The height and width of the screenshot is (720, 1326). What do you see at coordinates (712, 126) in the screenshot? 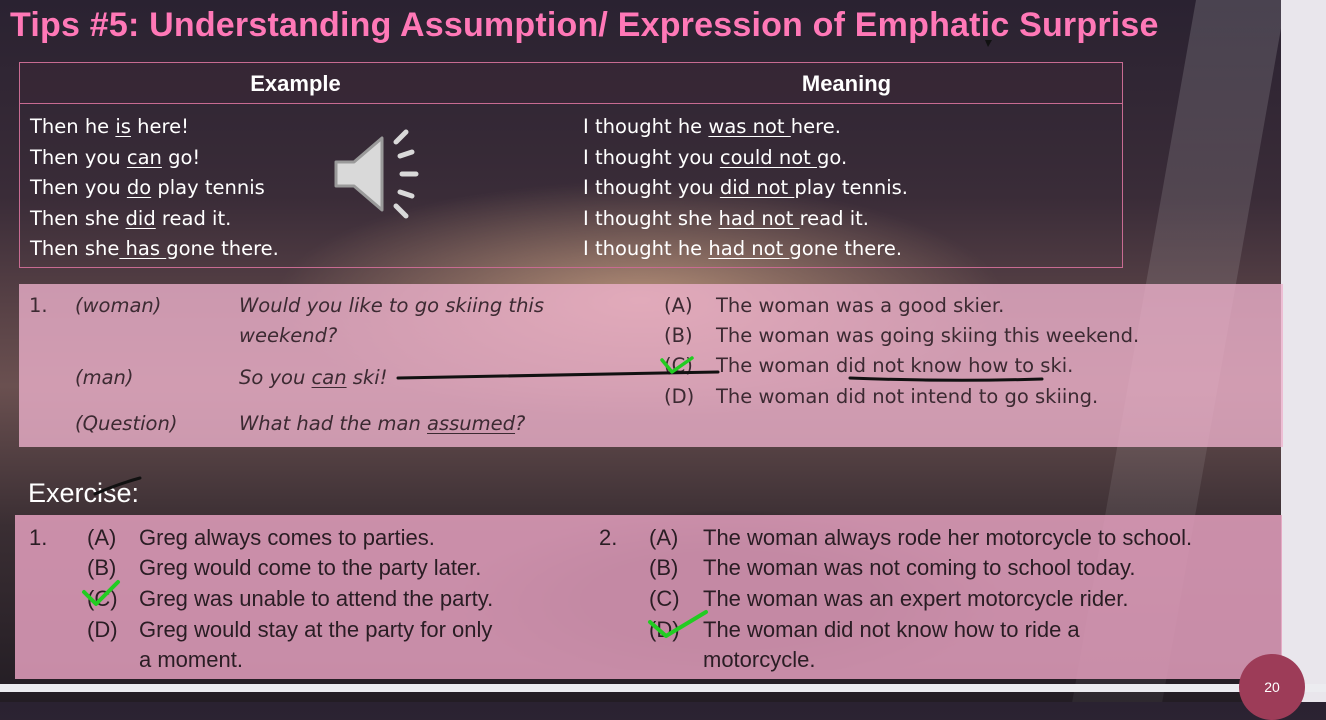
I see `meaning-row: I thought he was not here.` at bounding box center [712, 126].